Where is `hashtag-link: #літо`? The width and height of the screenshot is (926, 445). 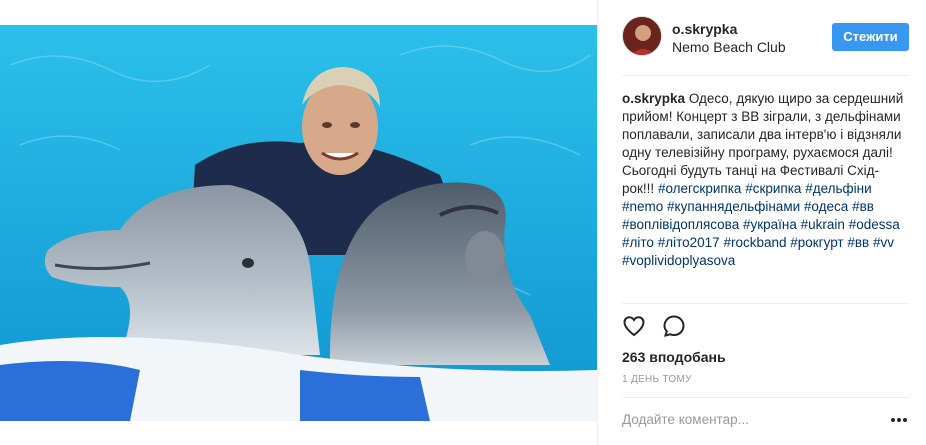
hashtag-link: #літо is located at coordinates (638, 242).